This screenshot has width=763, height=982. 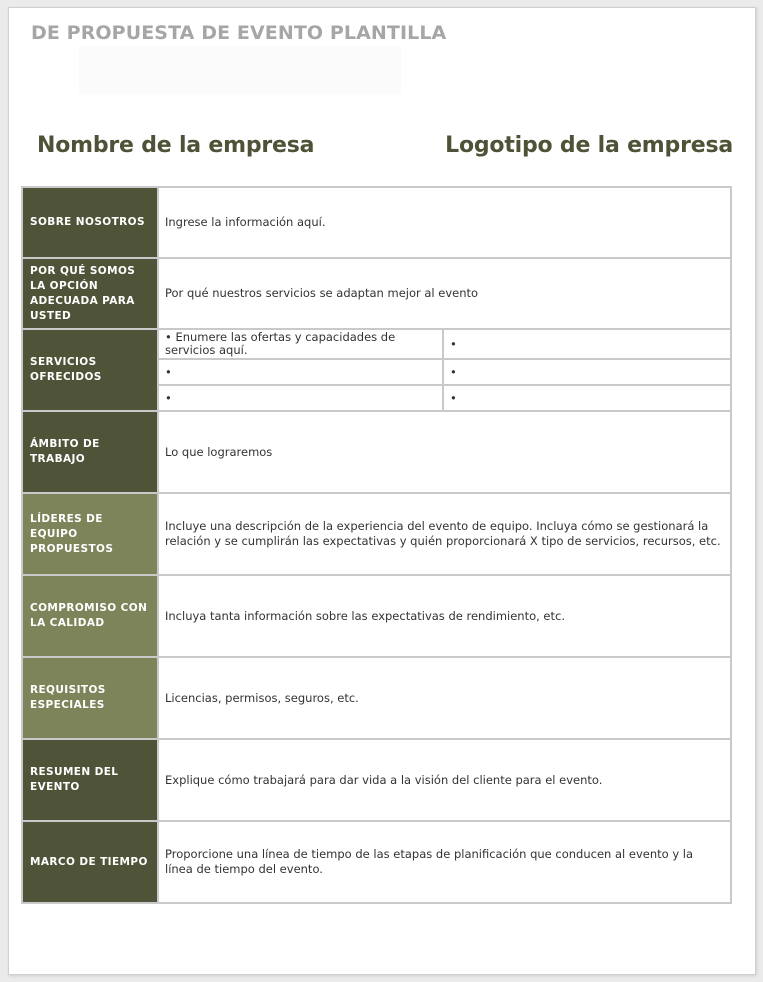 I want to click on row-content: Ingrese la información aquí., so click(x=444, y=222).